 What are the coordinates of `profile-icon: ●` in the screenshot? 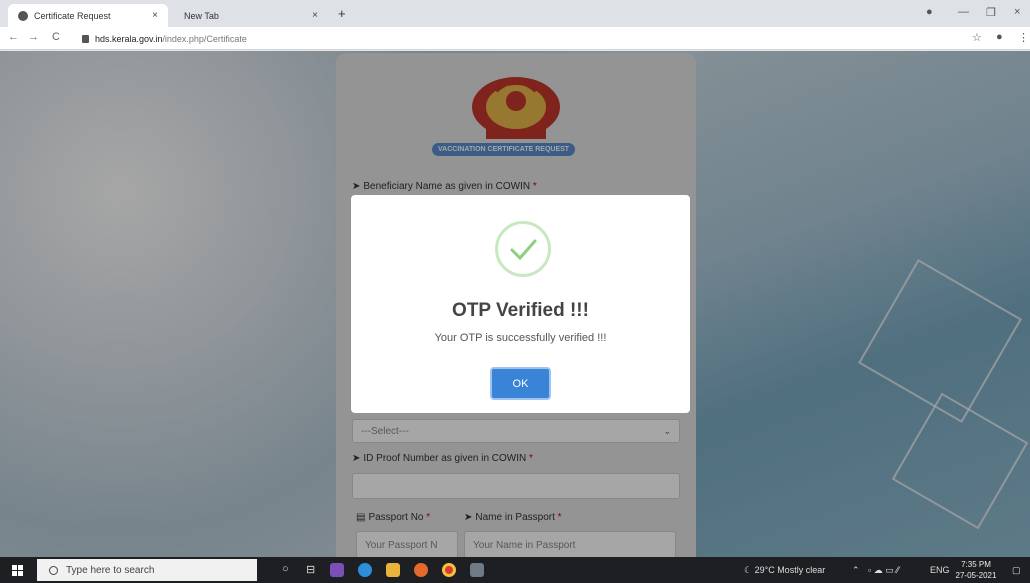 It's located at (929, 12).